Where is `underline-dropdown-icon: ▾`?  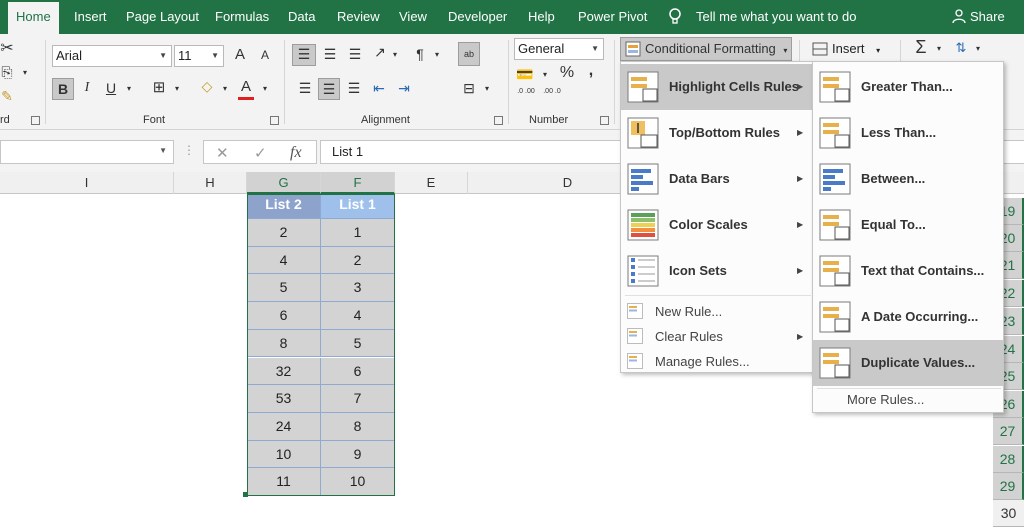 underline-dropdown-icon: ▾ is located at coordinates (129, 88).